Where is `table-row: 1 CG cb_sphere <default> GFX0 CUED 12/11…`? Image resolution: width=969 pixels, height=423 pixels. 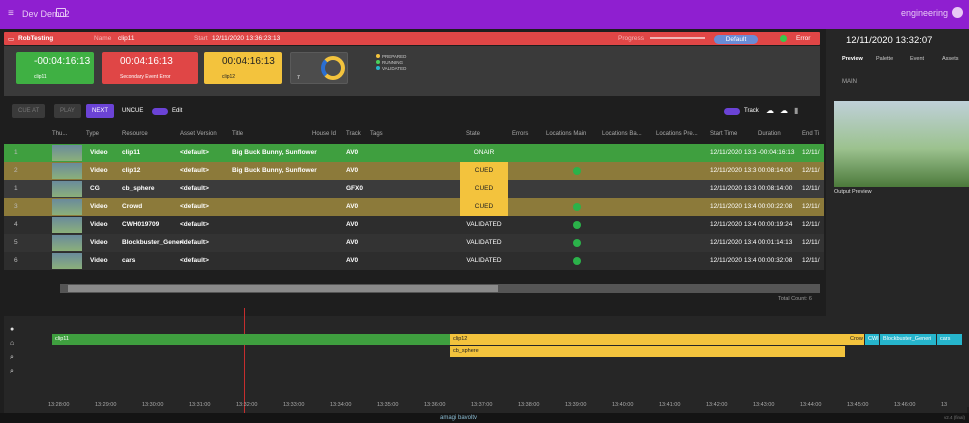 table-row: 1 CG cb_sphere <default> GFX0 CUED 12/11… is located at coordinates (414, 189).